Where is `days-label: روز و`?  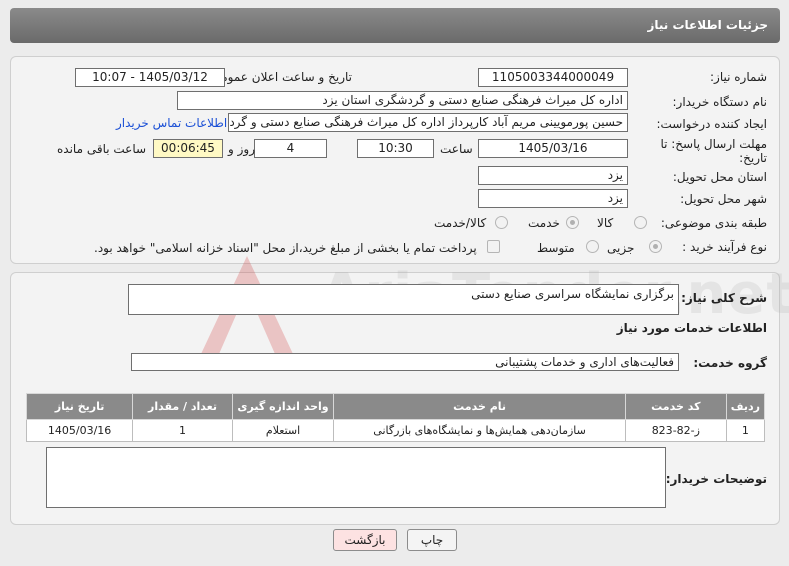 days-label: روز و is located at coordinates (241, 149).